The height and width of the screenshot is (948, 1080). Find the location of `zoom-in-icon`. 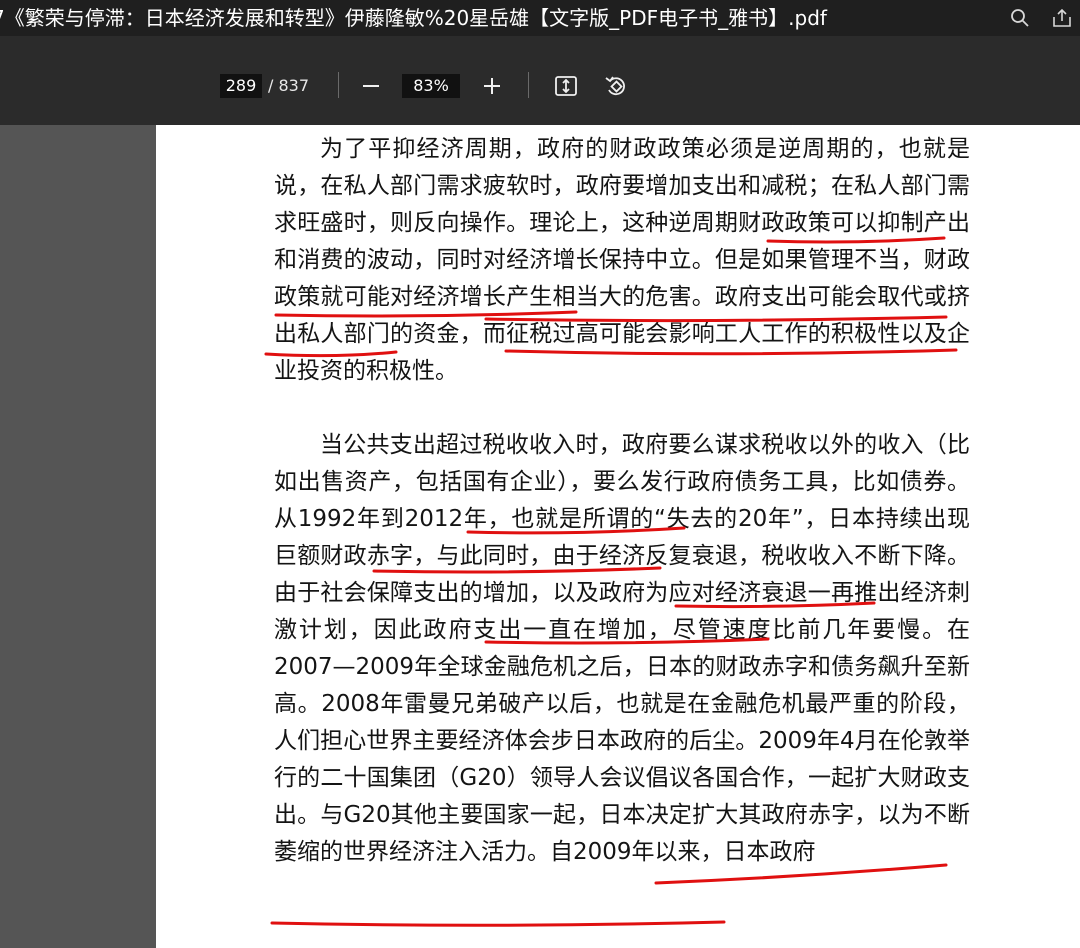

zoom-in-icon is located at coordinates (492, 86).